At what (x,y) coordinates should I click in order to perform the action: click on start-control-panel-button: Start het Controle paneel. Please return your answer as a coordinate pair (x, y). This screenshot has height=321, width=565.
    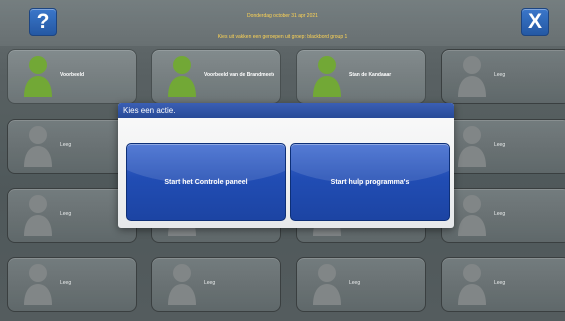
    Looking at the image, I should click on (206, 182).